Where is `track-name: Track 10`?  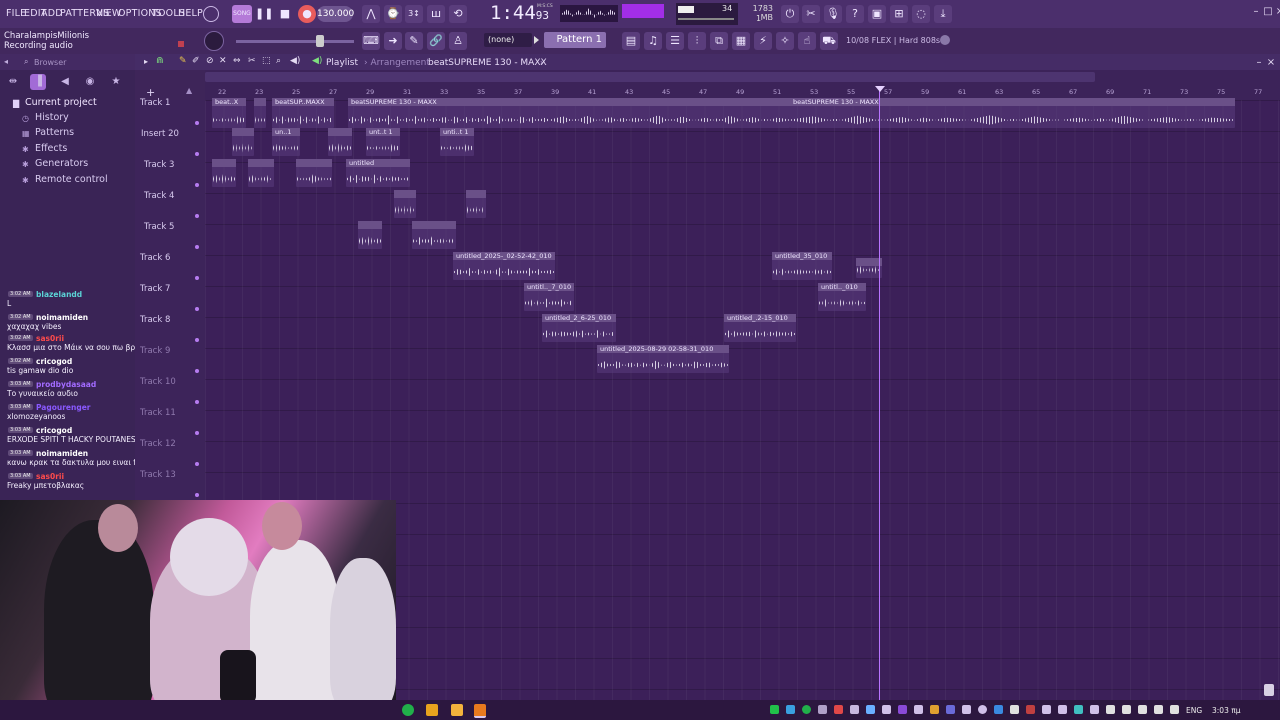
track-name: Track 10 is located at coordinates (158, 382).